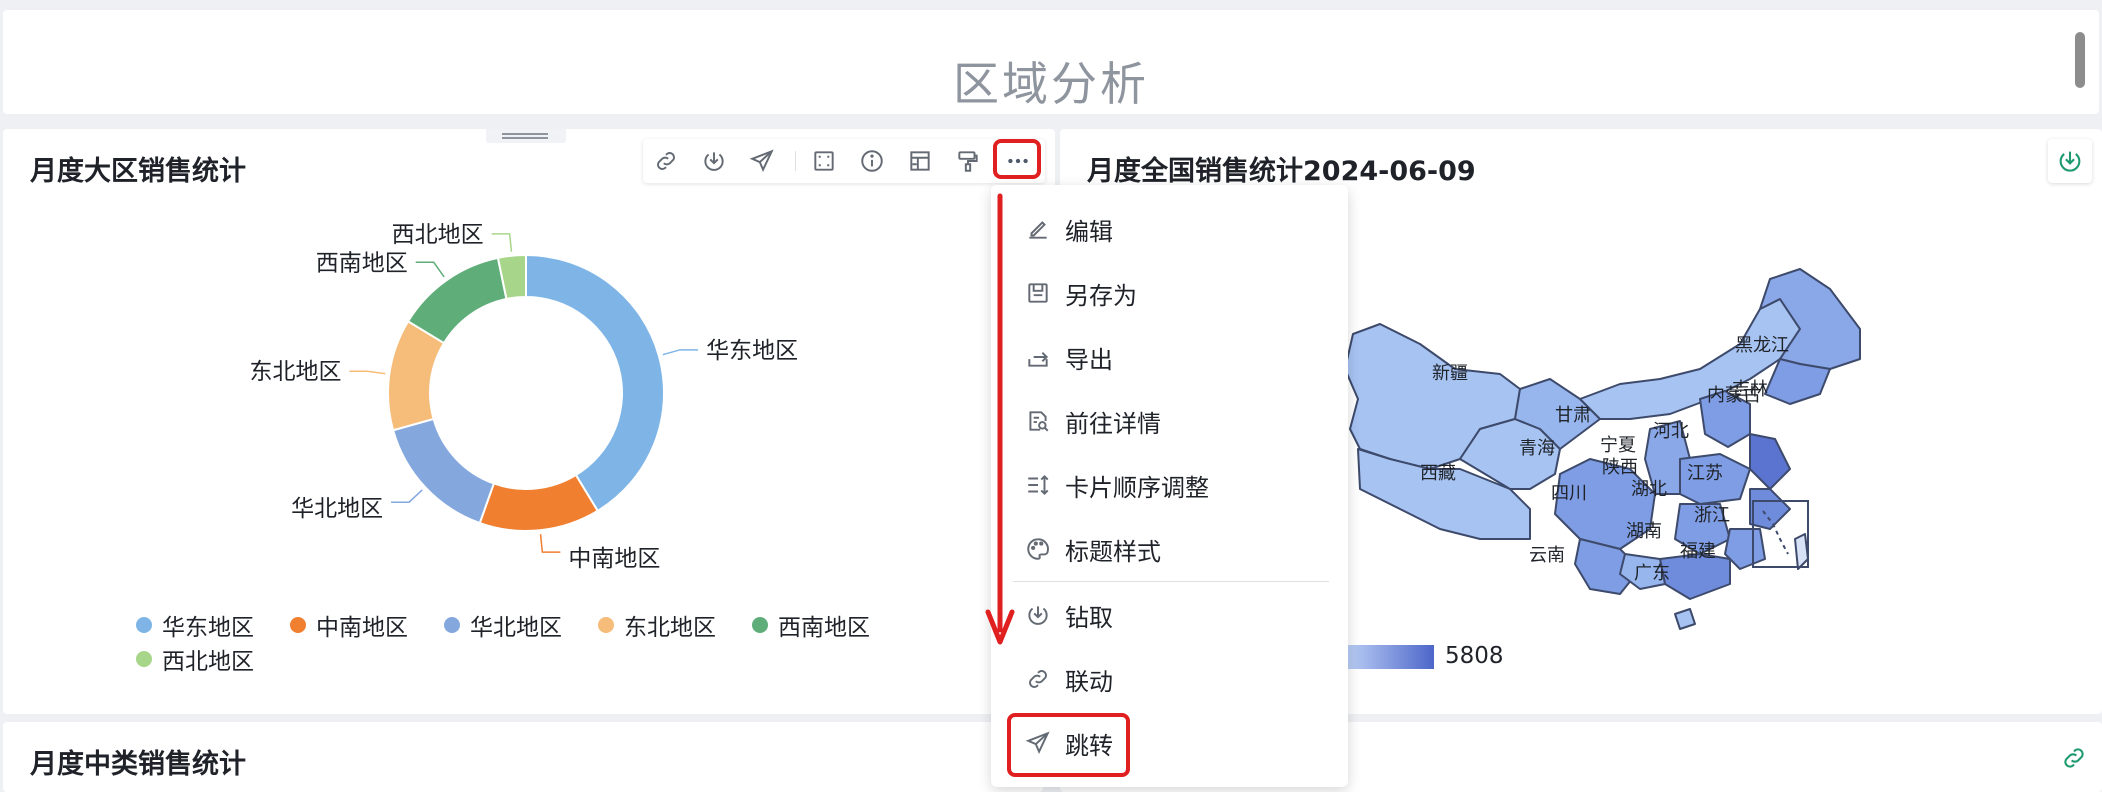 This screenshot has height=792, width=2102. Describe the element at coordinates (337, 509) in the screenshot. I see `slice-label: 华北地区` at that location.